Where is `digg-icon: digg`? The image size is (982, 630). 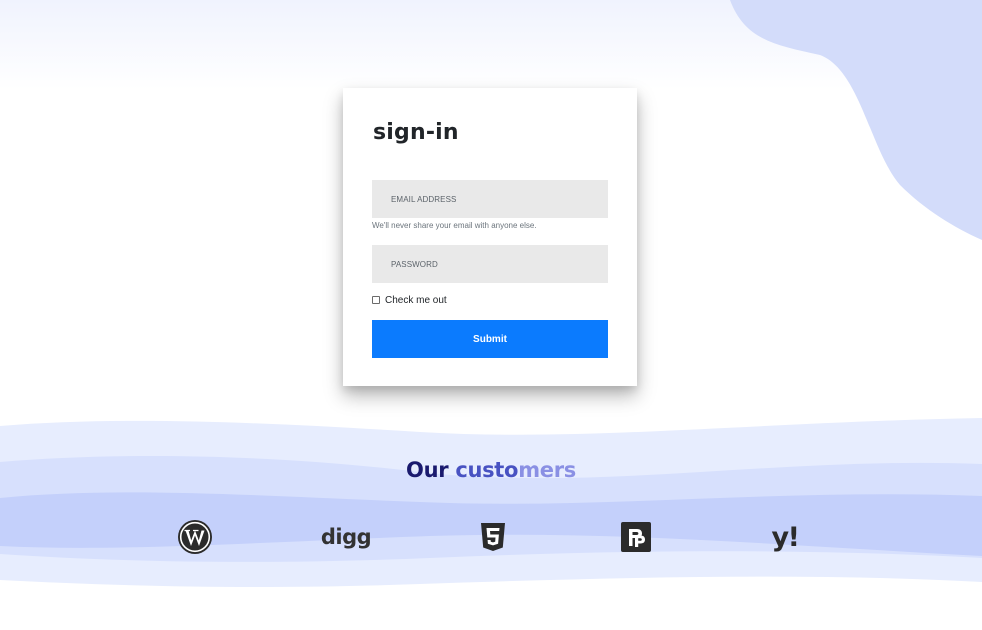
digg-icon: digg is located at coordinates (346, 536).